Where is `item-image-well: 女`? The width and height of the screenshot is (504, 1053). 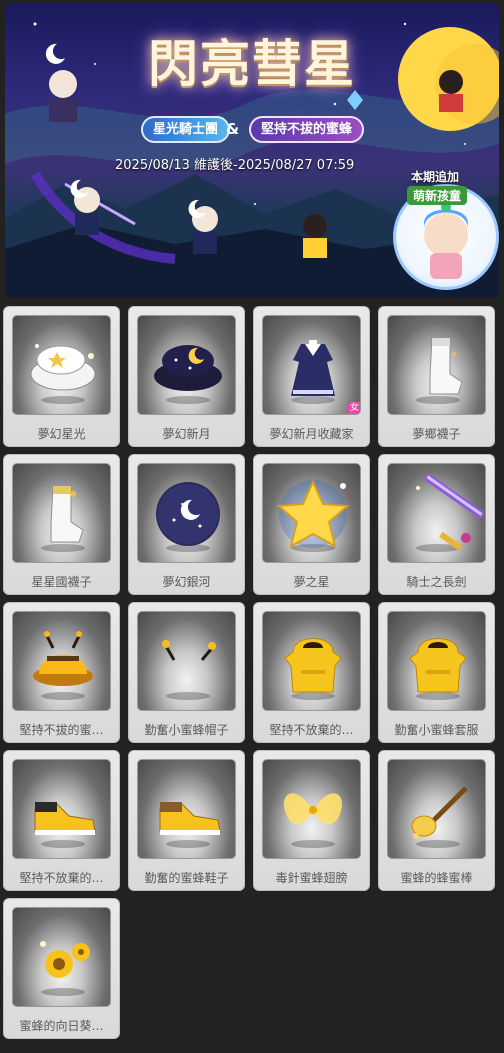
item-image-well: 女 is located at coordinates (311, 365).